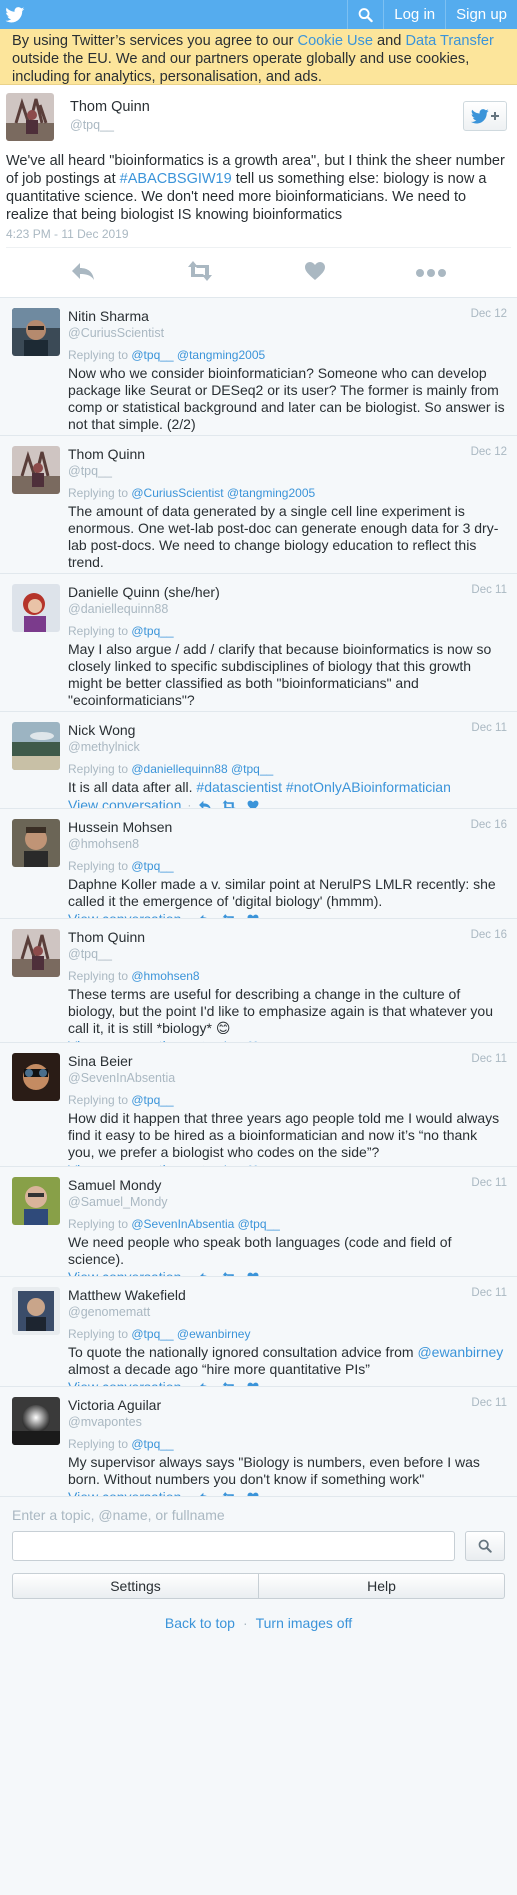 This screenshot has height=1895, width=517. I want to click on search-button, so click(485, 1546).